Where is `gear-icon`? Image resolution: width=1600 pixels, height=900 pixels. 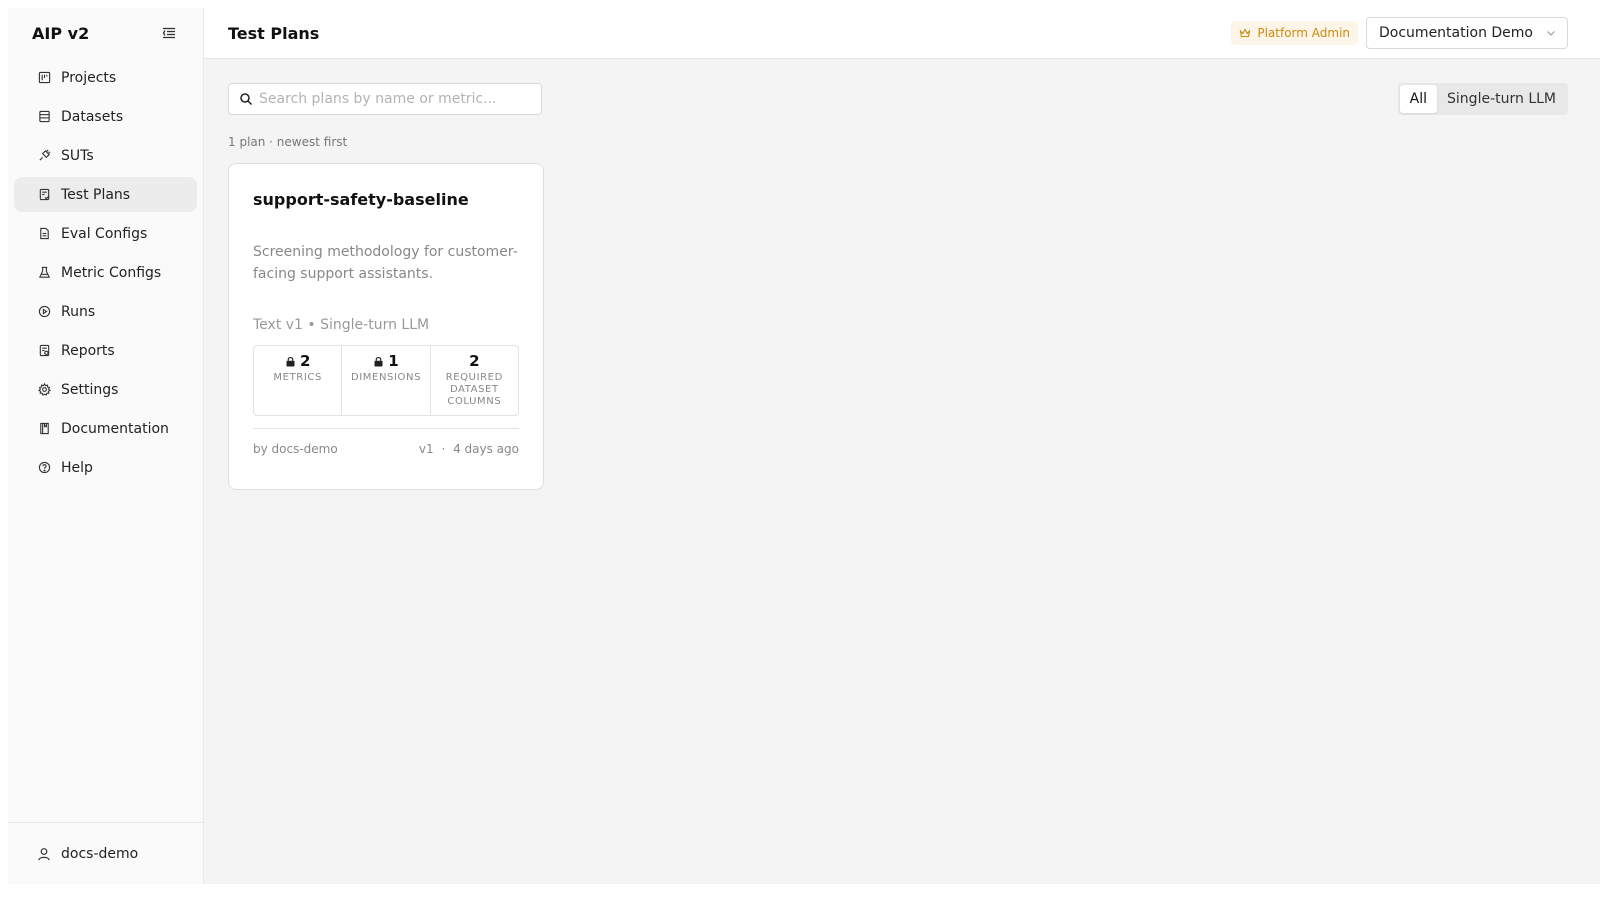
gear-icon is located at coordinates (44, 390).